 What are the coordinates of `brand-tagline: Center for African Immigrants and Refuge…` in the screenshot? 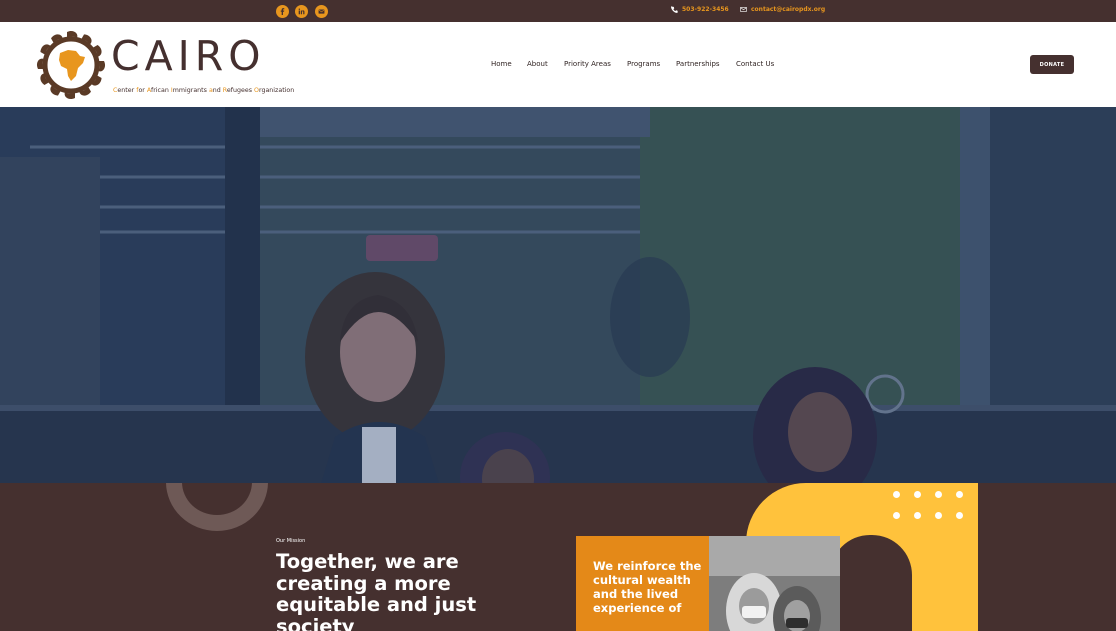 It's located at (204, 90).